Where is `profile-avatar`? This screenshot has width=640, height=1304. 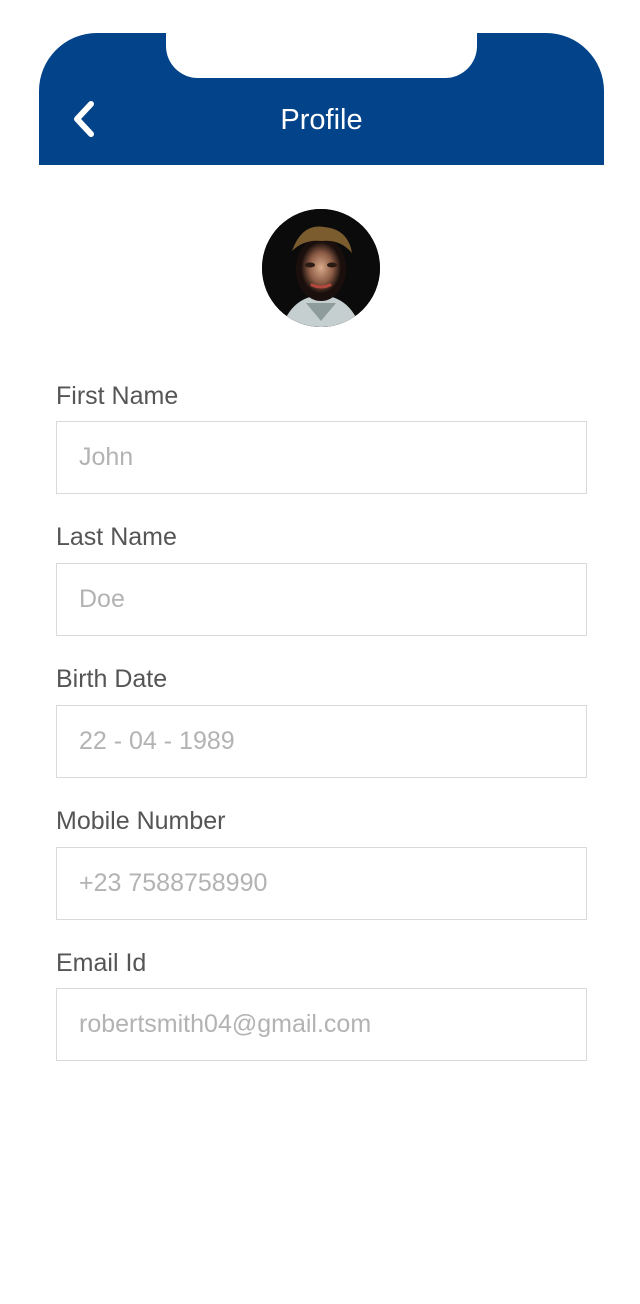 profile-avatar is located at coordinates (321, 268).